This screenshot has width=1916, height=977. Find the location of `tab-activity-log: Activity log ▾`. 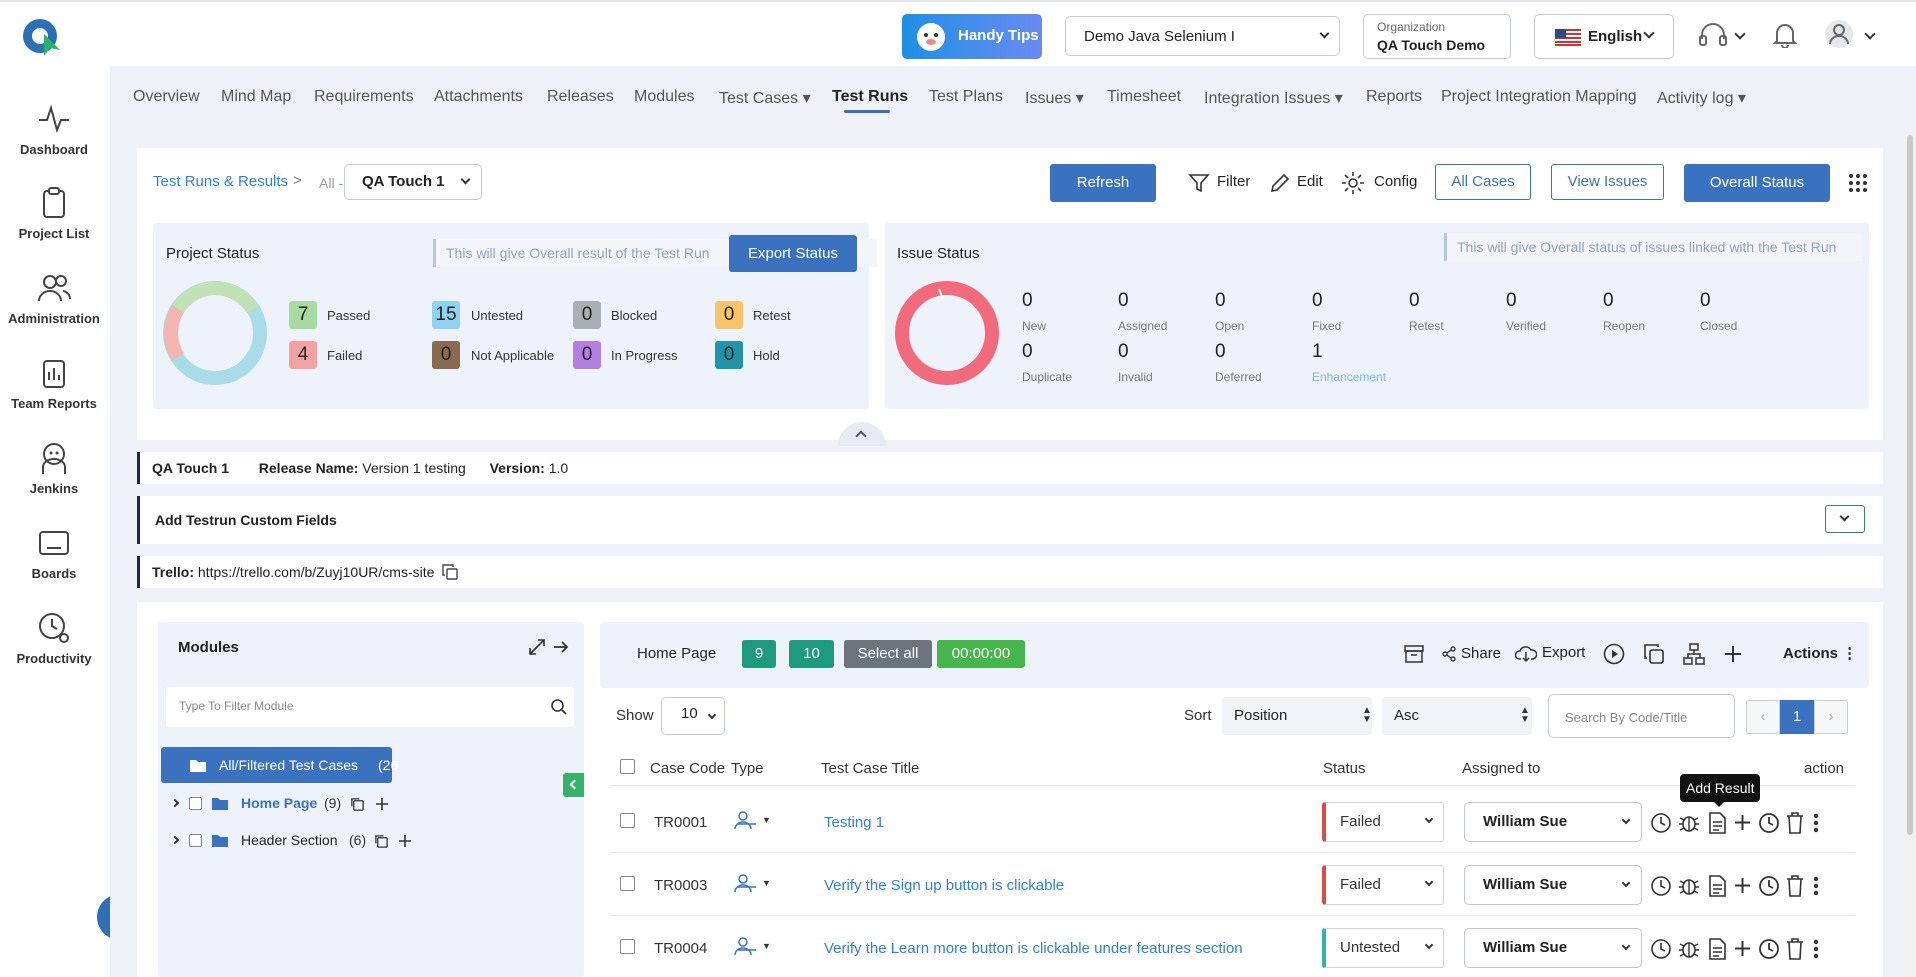

tab-activity-log: Activity log ▾ is located at coordinates (1701, 98).